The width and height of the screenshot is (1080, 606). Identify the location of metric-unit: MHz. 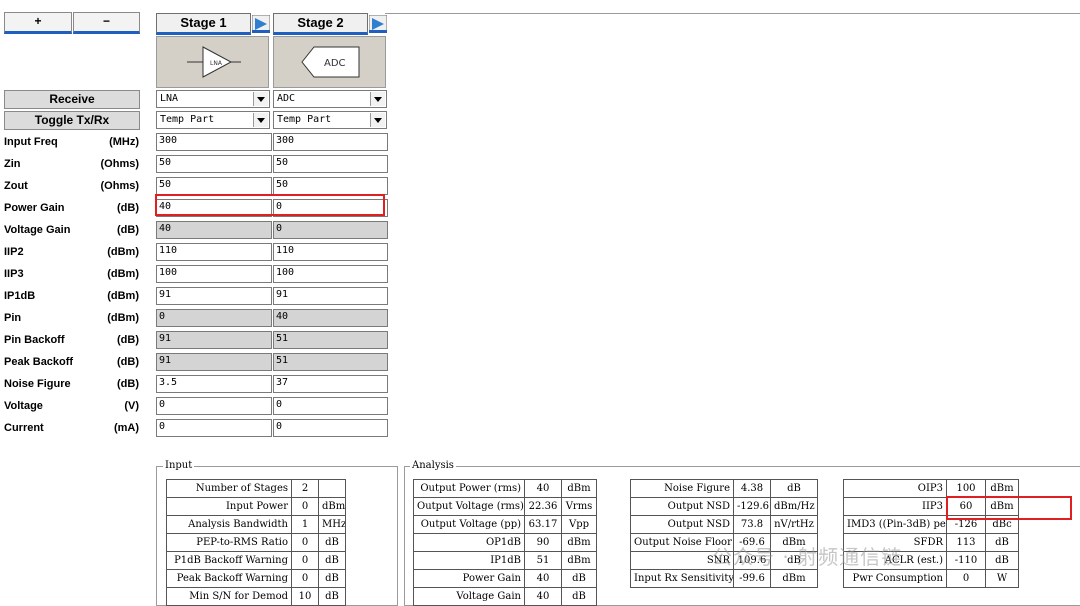
(332, 524).